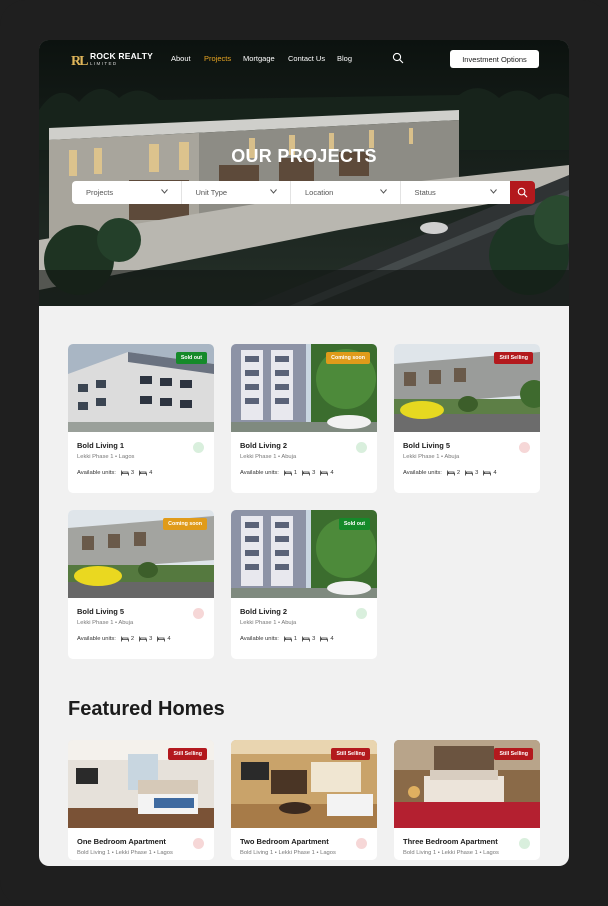 The image size is (608, 906). Describe the element at coordinates (100, 192) in the screenshot. I see `filter-label: Projects` at that location.